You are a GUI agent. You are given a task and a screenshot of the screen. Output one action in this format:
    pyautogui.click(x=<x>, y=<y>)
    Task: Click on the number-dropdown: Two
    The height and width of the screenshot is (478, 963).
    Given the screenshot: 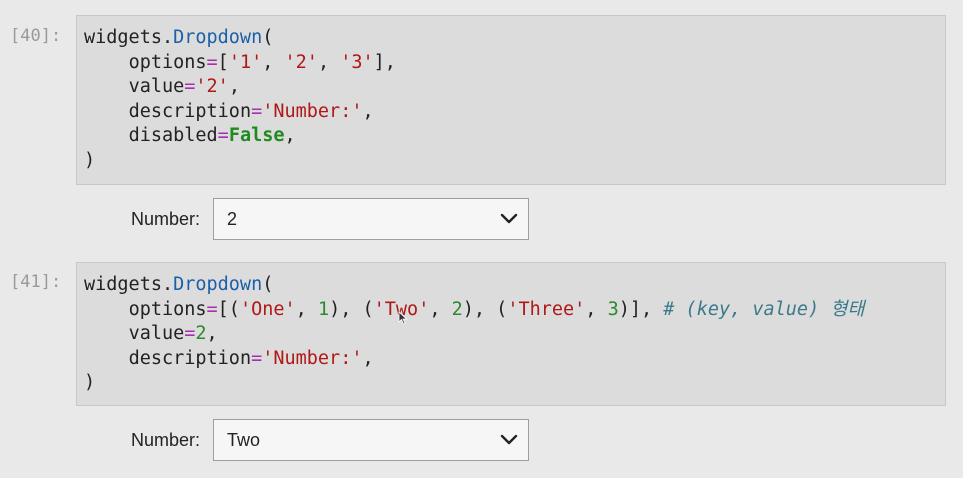 What is the action you would take?
    pyautogui.click(x=371, y=440)
    